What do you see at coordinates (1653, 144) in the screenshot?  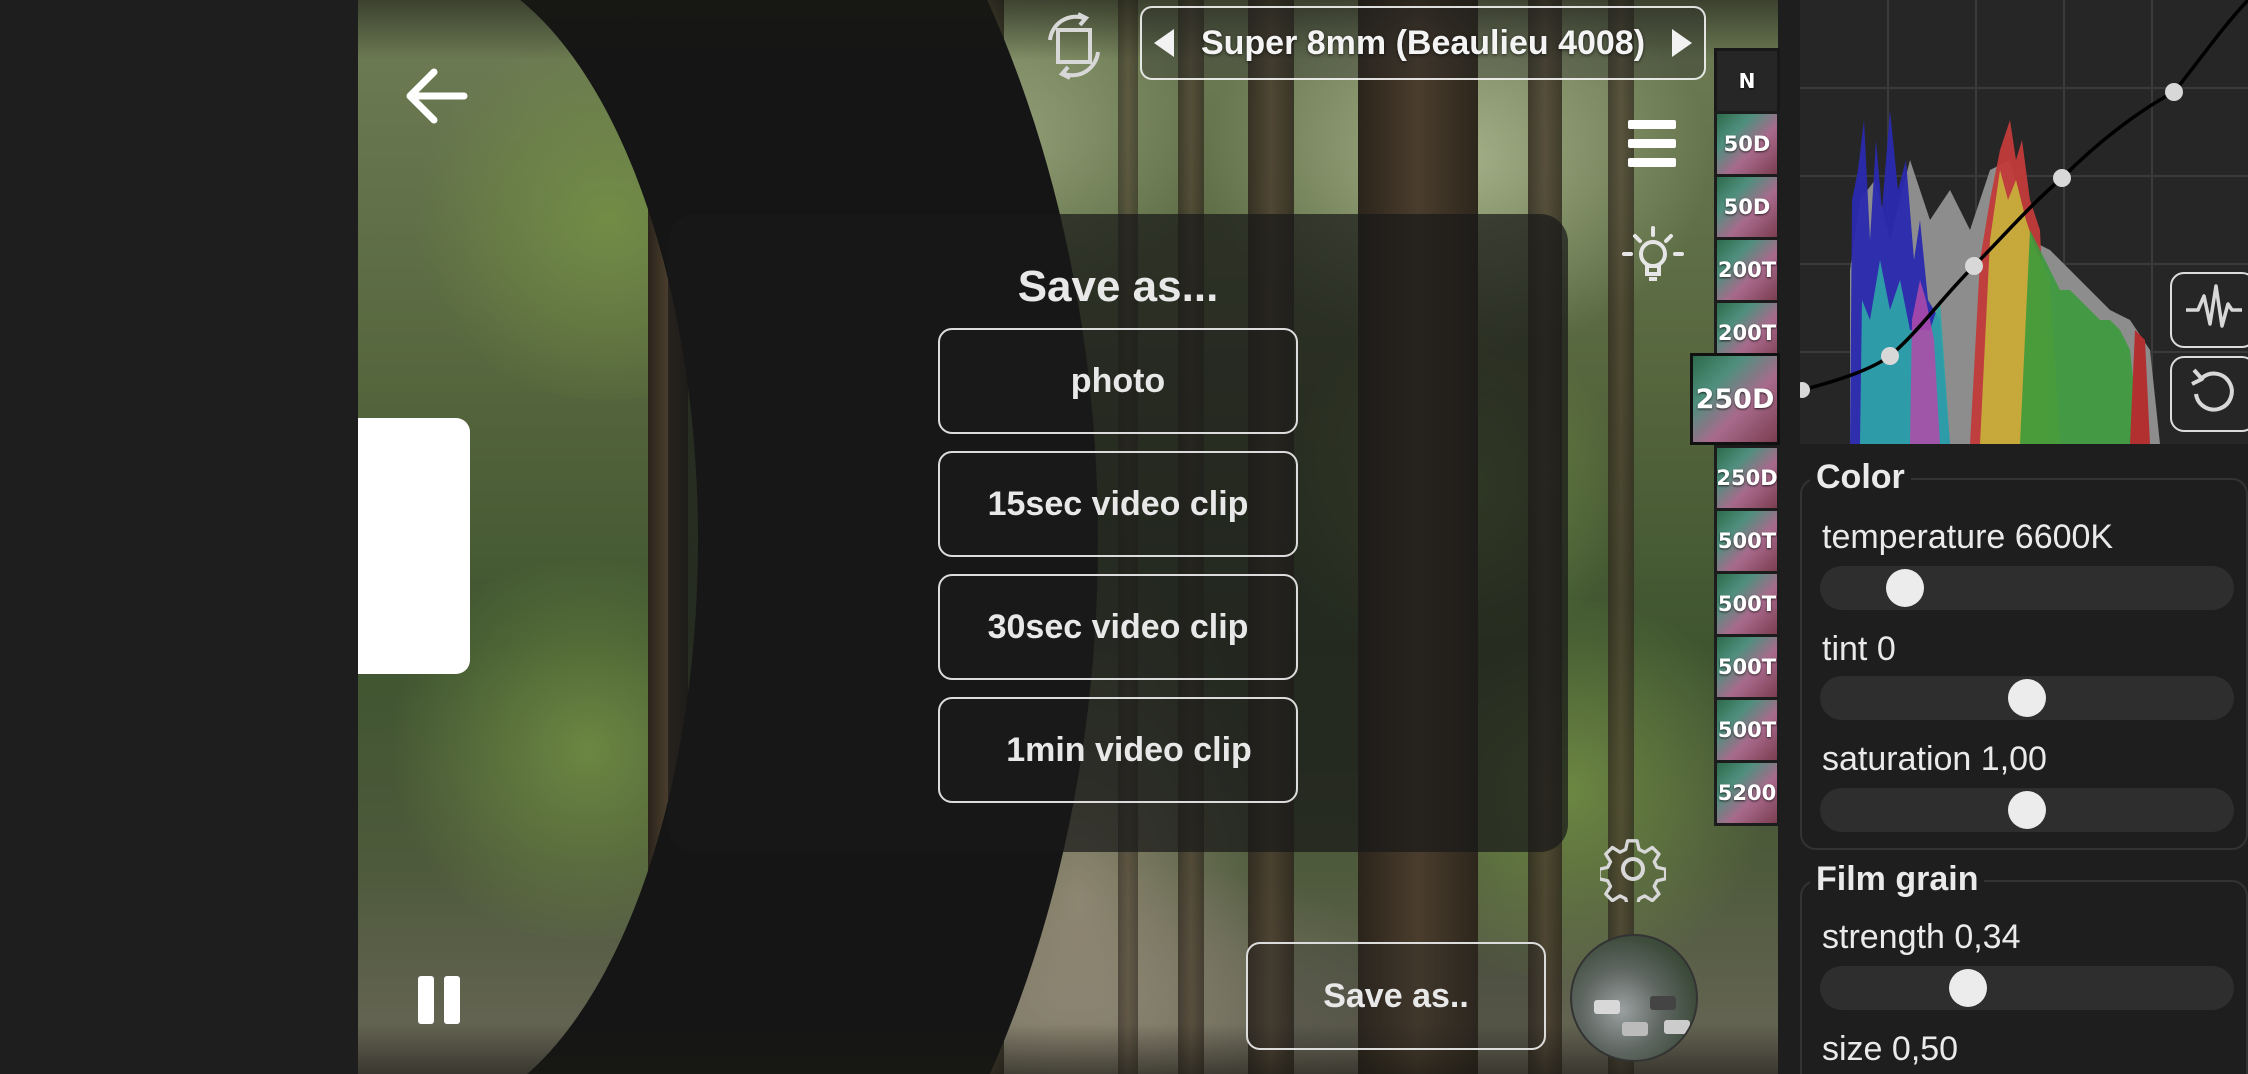 I see `menu-button` at bounding box center [1653, 144].